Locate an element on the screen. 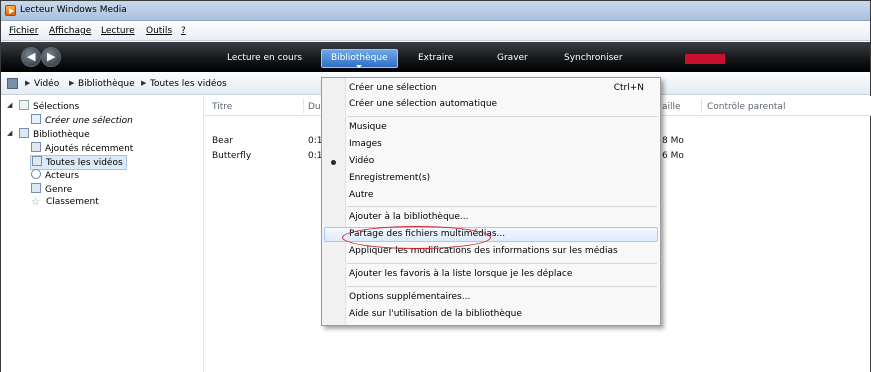 The width and height of the screenshot is (871, 372). menu-bar: Fichier Affichage Lecture Outils ? is located at coordinates (435, 31).